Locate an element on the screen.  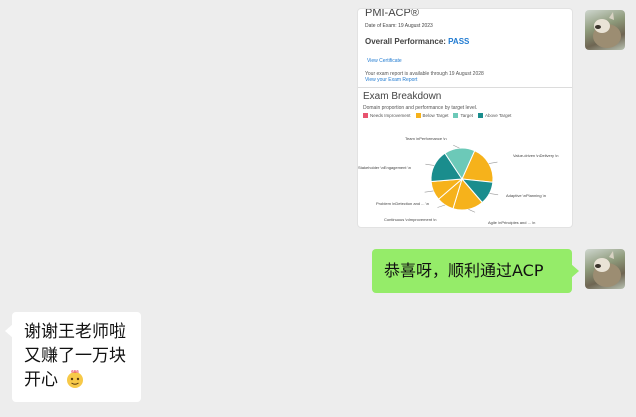
legend-item: Below Target is located at coordinates (432, 115).